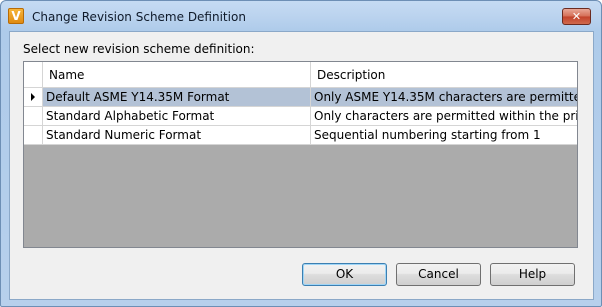 This screenshot has height=307, width=602. Describe the element at coordinates (16, 16) in the screenshot. I see `vault-app-icon: V` at that location.